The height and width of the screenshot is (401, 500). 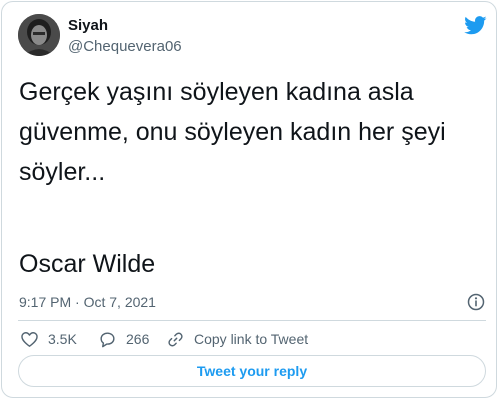 I want to click on like-button: 3.5K, so click(x=48, y=339).